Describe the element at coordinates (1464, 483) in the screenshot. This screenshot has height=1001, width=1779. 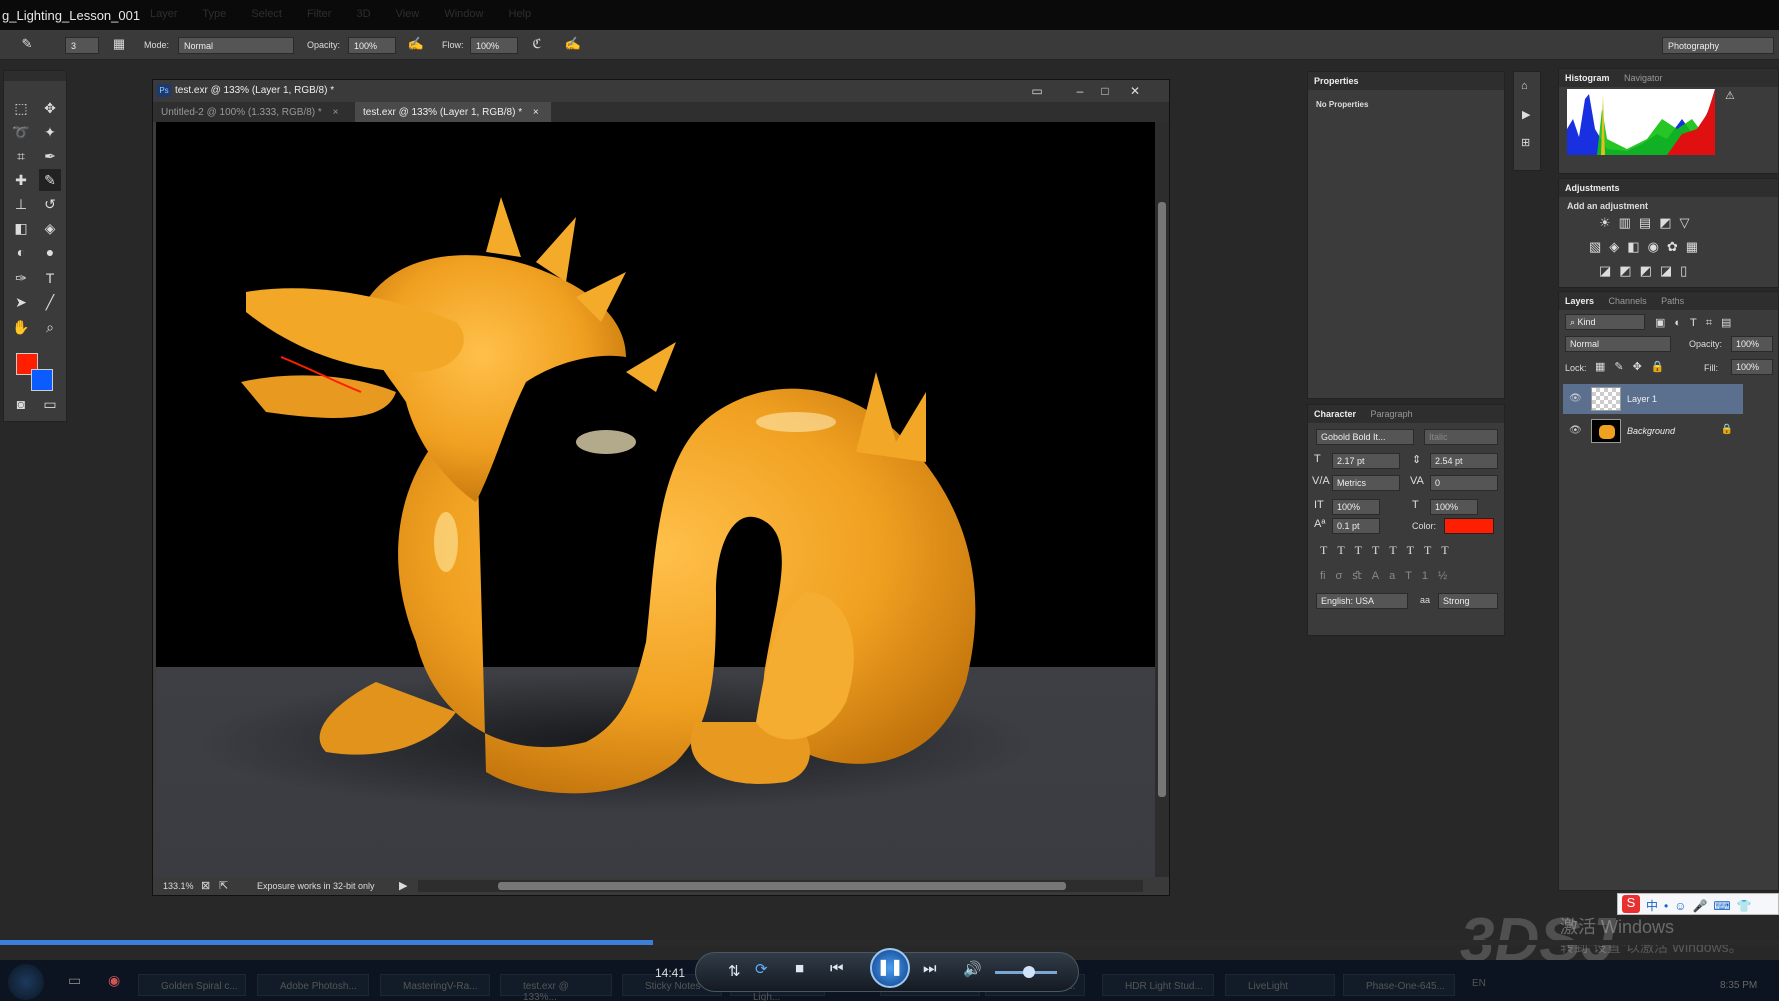
I see `tracking-select: 0` at that location.